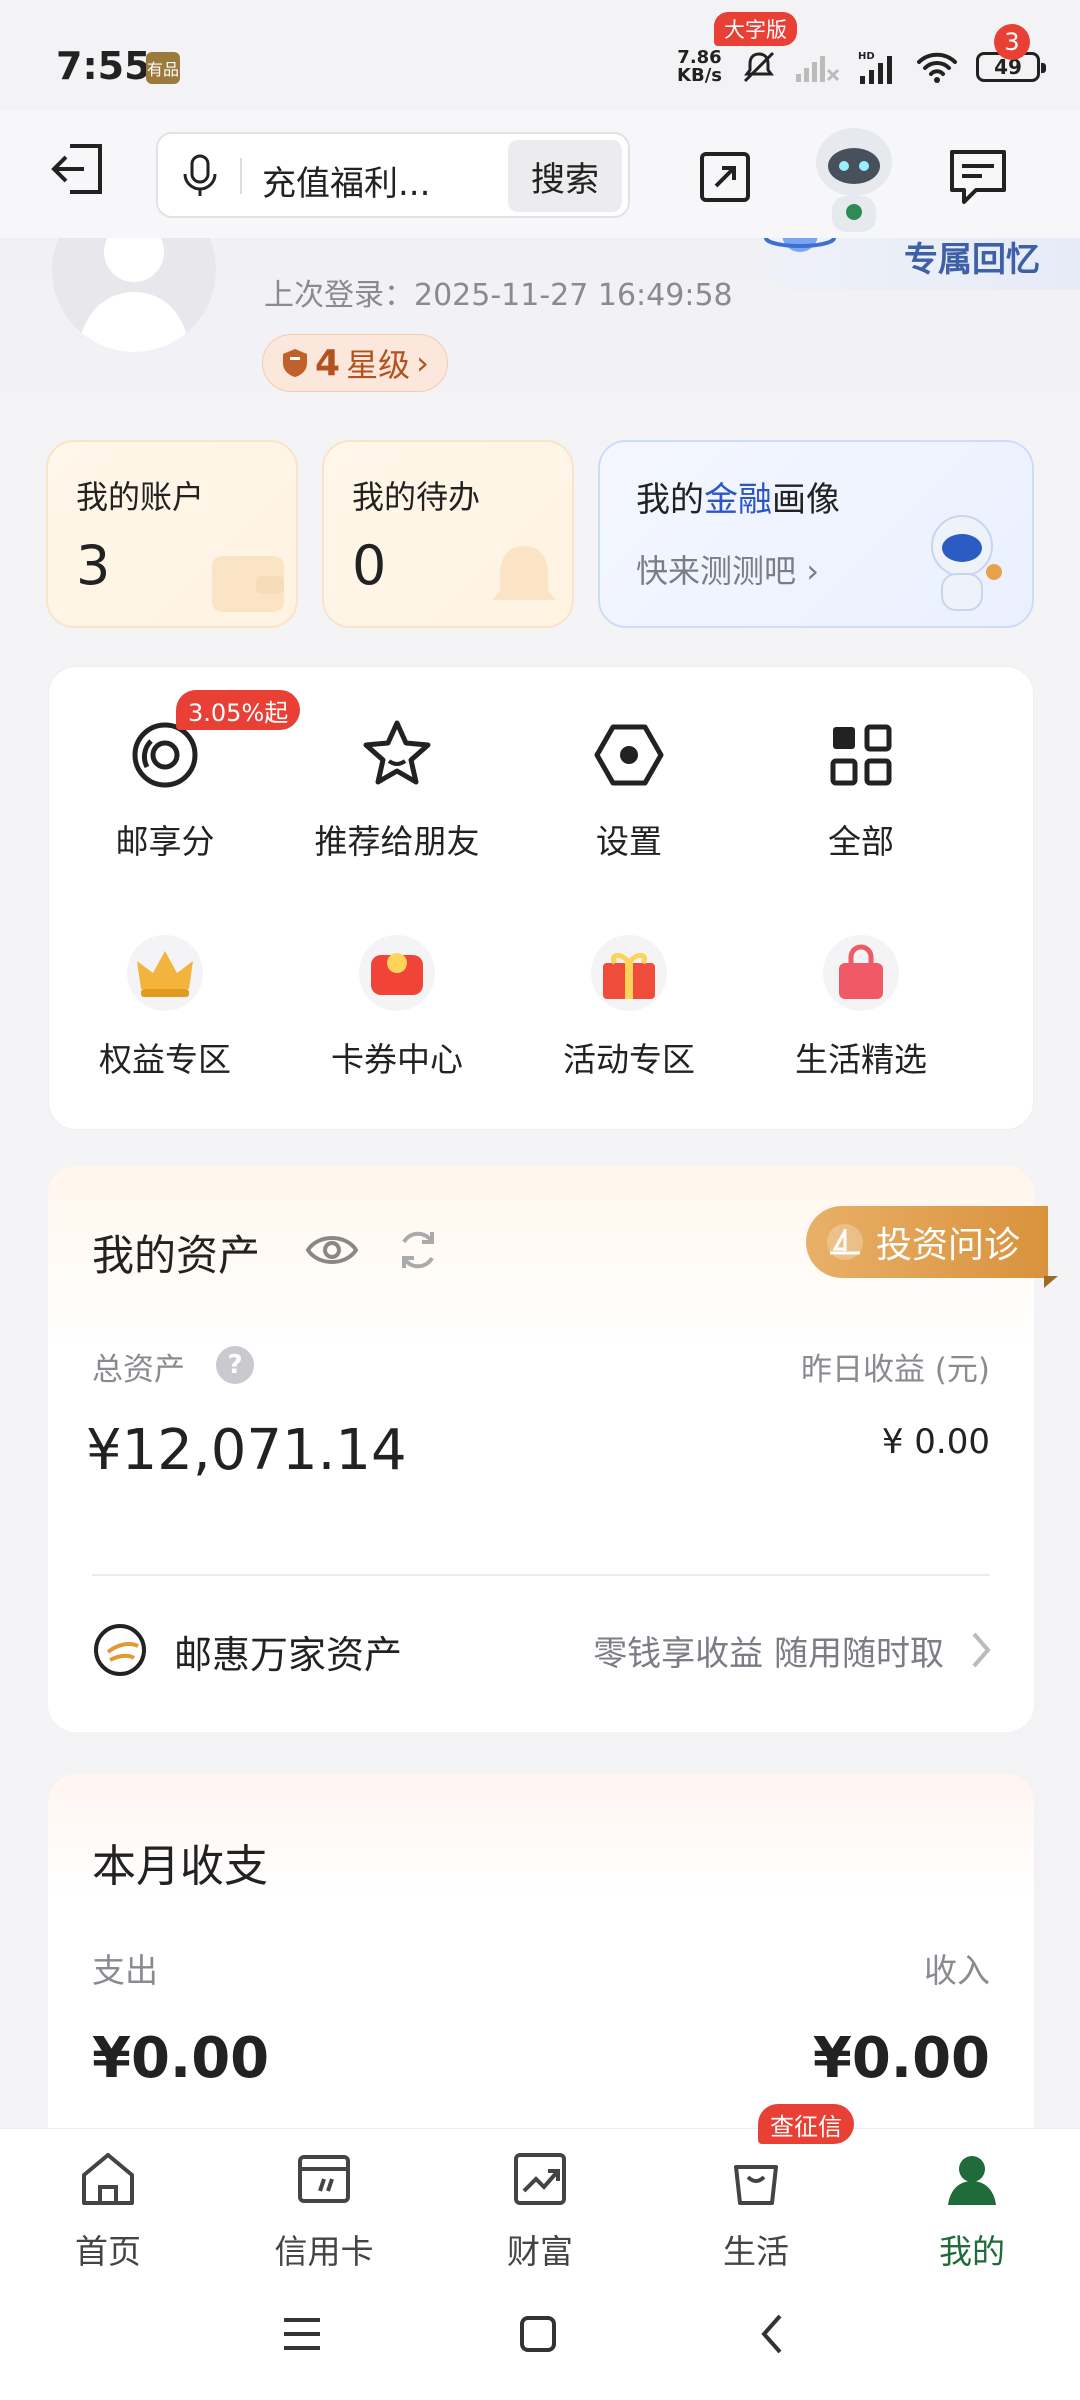 This screenshot has height=2400, width=1080. I want to click on crown-icon, so click(165, 973).